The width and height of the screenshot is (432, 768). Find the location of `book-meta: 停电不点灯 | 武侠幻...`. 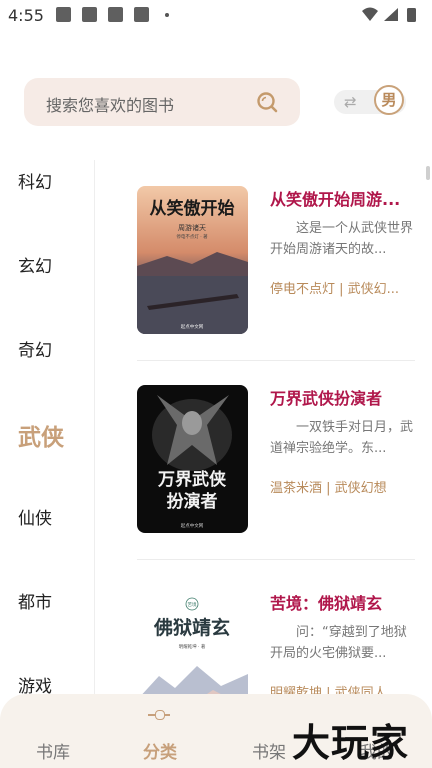

book-meta: 停电不点灯 | 武侠幻... is located at coordinates (335, 289).